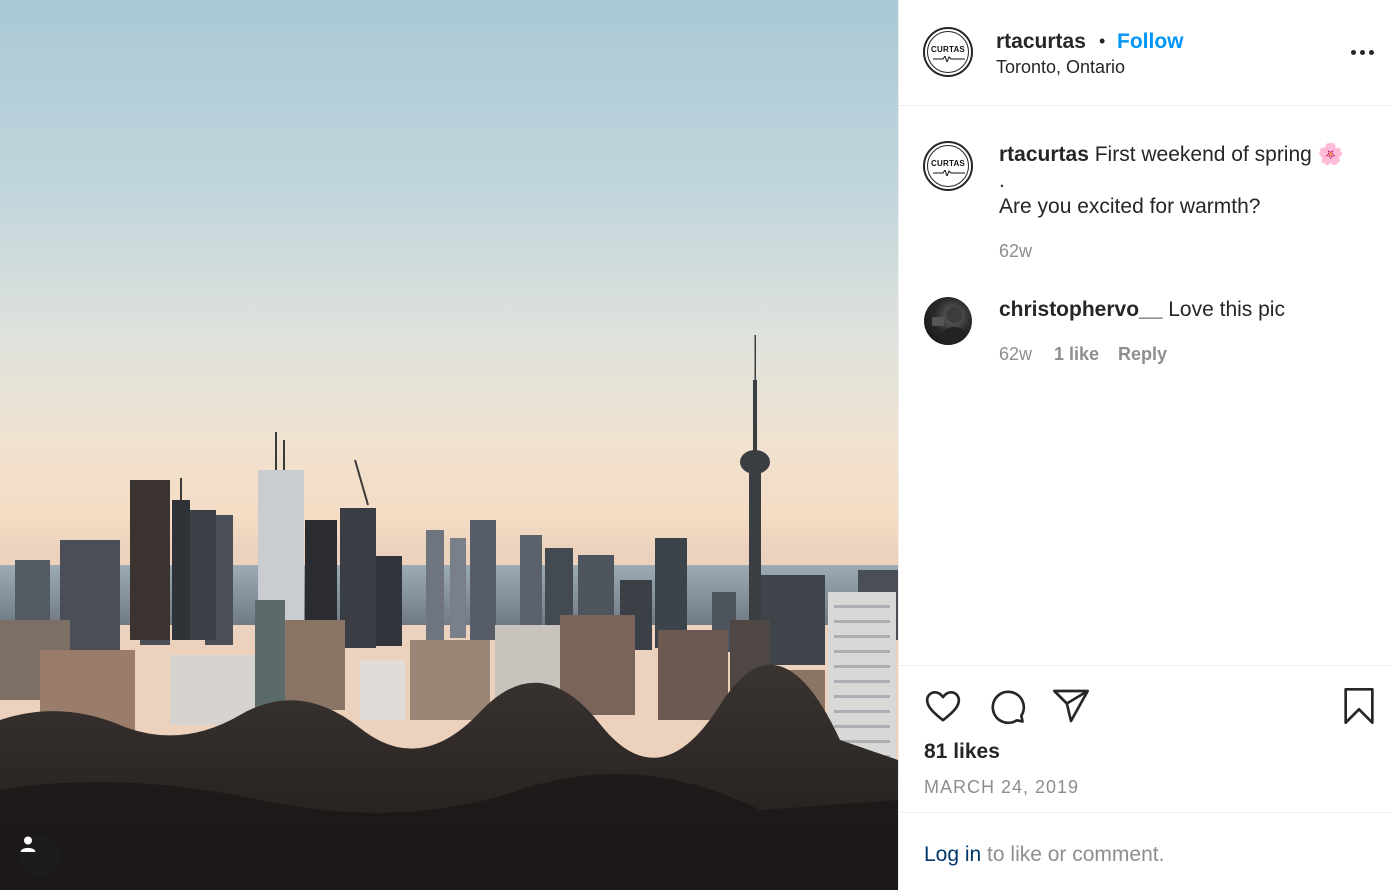  What do you see at coordinates (1060, 67) in the screenshot?
I see `location-link: Toronto, Ontario` at bounding box center [1060, 67].